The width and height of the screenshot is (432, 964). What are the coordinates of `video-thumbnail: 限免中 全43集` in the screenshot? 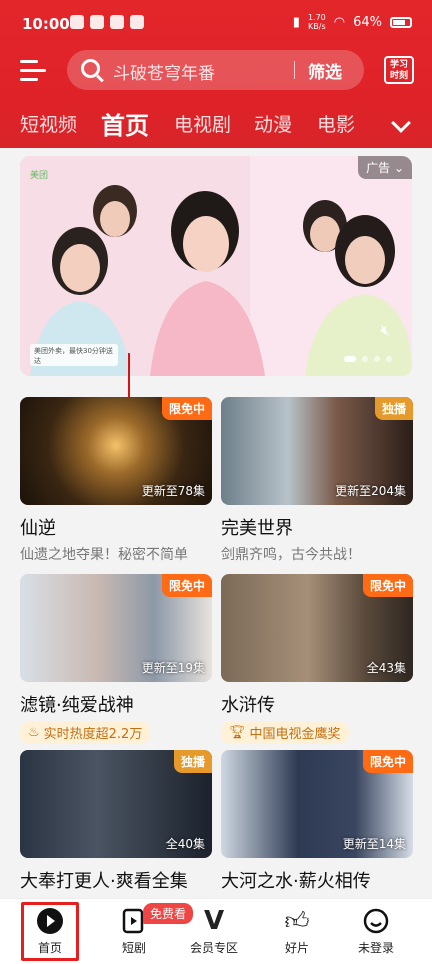 It's located at (317, 628).